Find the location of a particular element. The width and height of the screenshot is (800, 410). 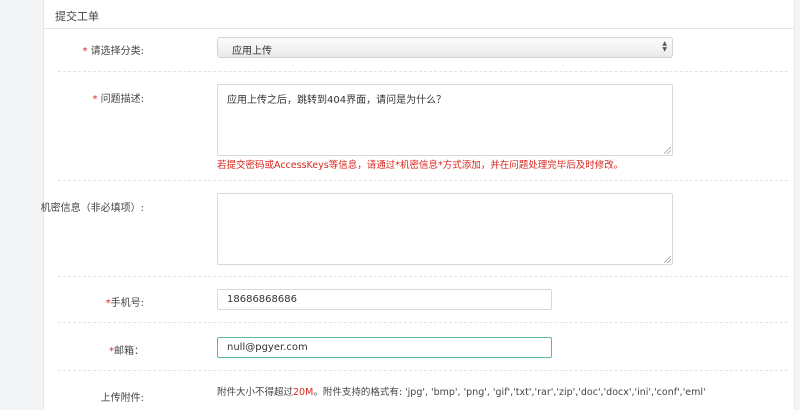

category-select: 应用上传 ▲ ▼ is located at coordinates (445, 47).